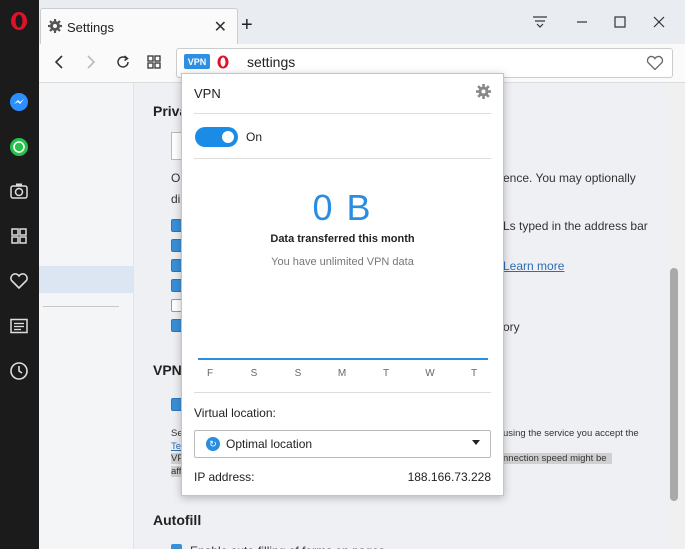 This screenshot has height=549, width=685. Describe the element at coordinates (19, 281) in the screenshot. I see `heart-icon` at that location.